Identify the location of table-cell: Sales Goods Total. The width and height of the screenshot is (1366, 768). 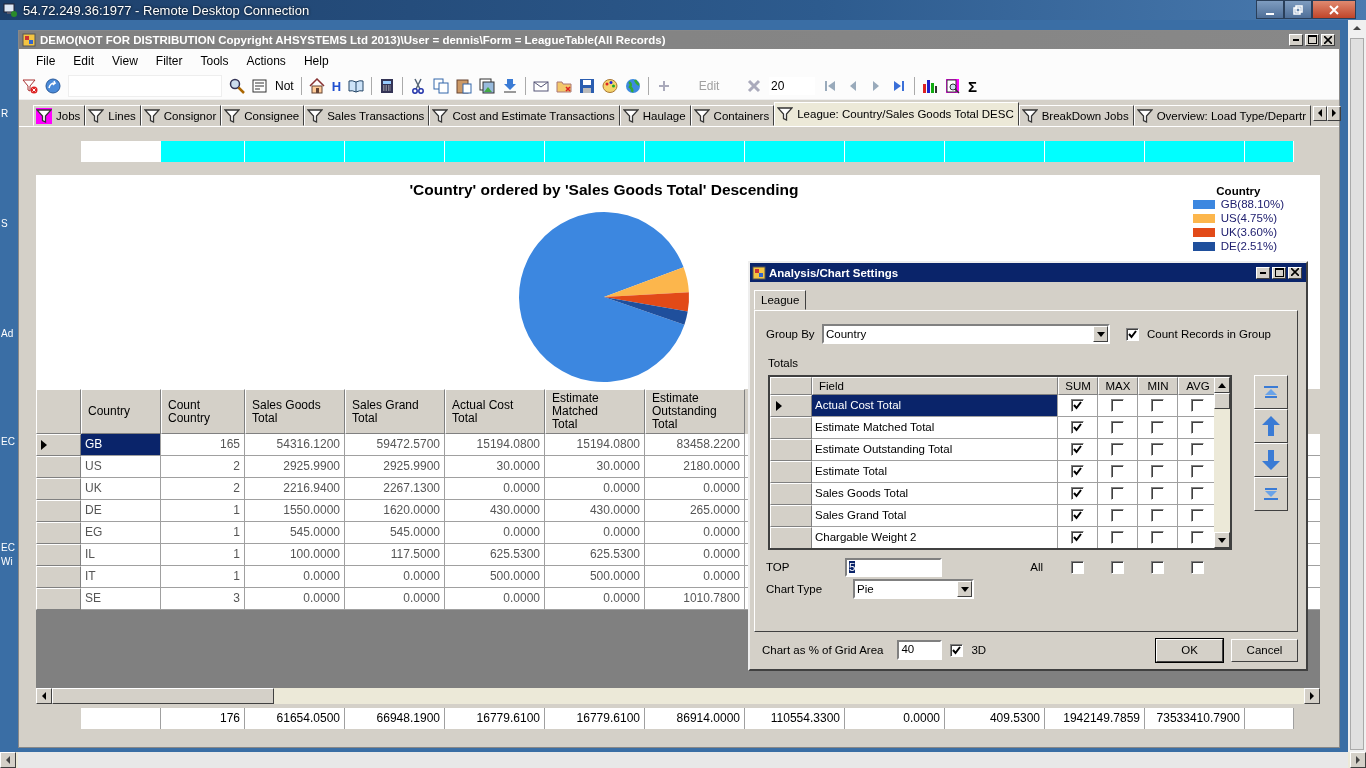
(935, 494).